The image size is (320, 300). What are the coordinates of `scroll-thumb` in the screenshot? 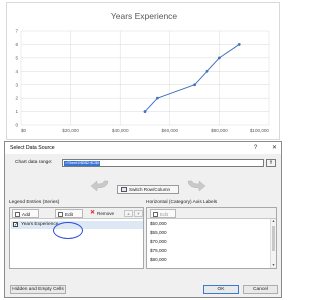 It's located at (273, 238).